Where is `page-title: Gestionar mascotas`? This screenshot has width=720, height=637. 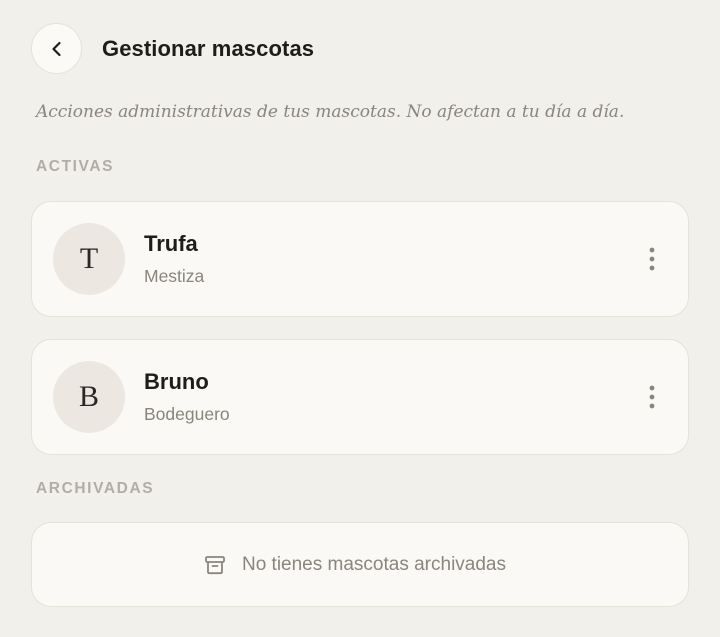 page-title: Gestionar mascotas is located at coordinates (208, 48).